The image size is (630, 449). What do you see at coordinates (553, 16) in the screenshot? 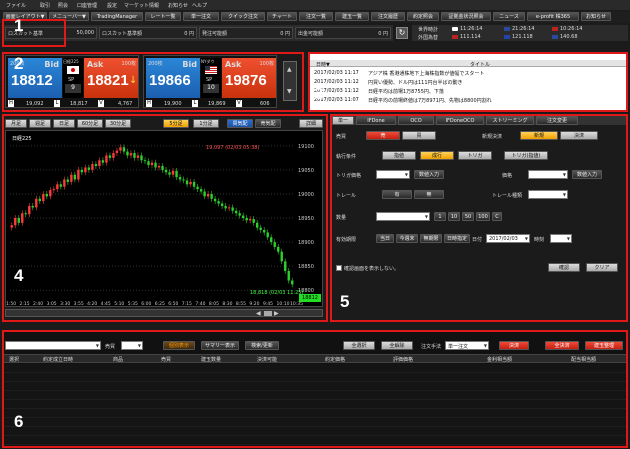
I see `toolbar-eprofit: e-profit 株365` at bounding box center [553, 16].